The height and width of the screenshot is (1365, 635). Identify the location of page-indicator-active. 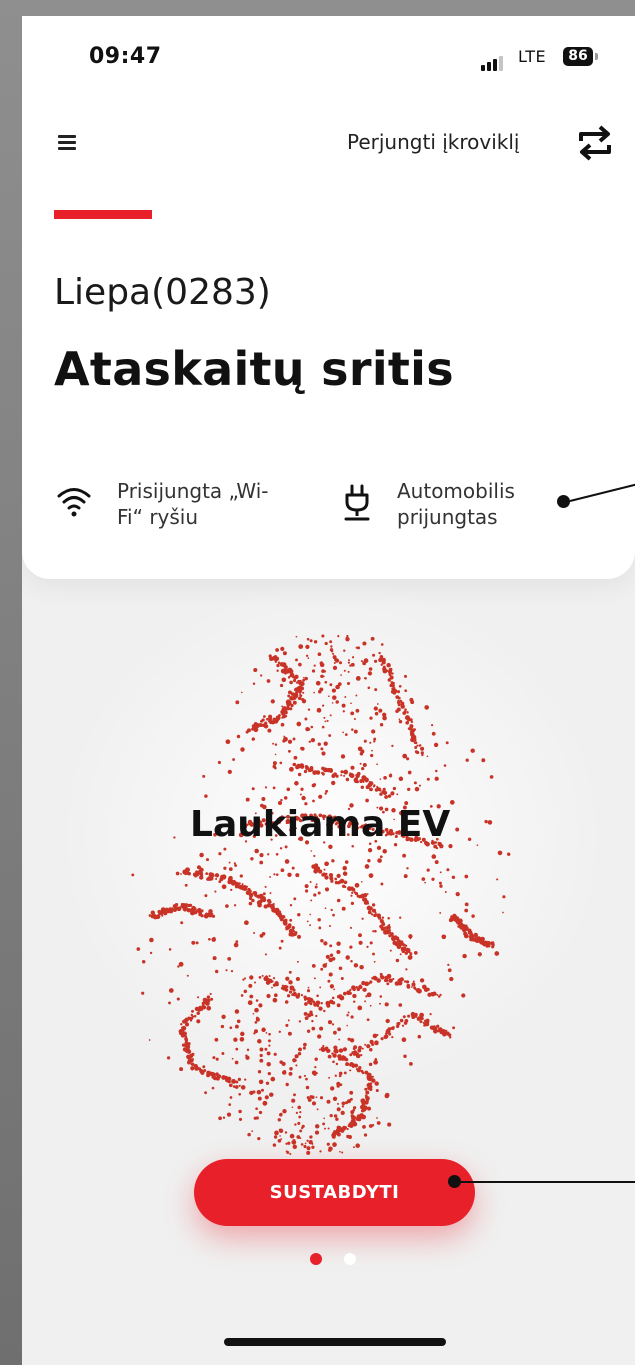
(316, 1259).